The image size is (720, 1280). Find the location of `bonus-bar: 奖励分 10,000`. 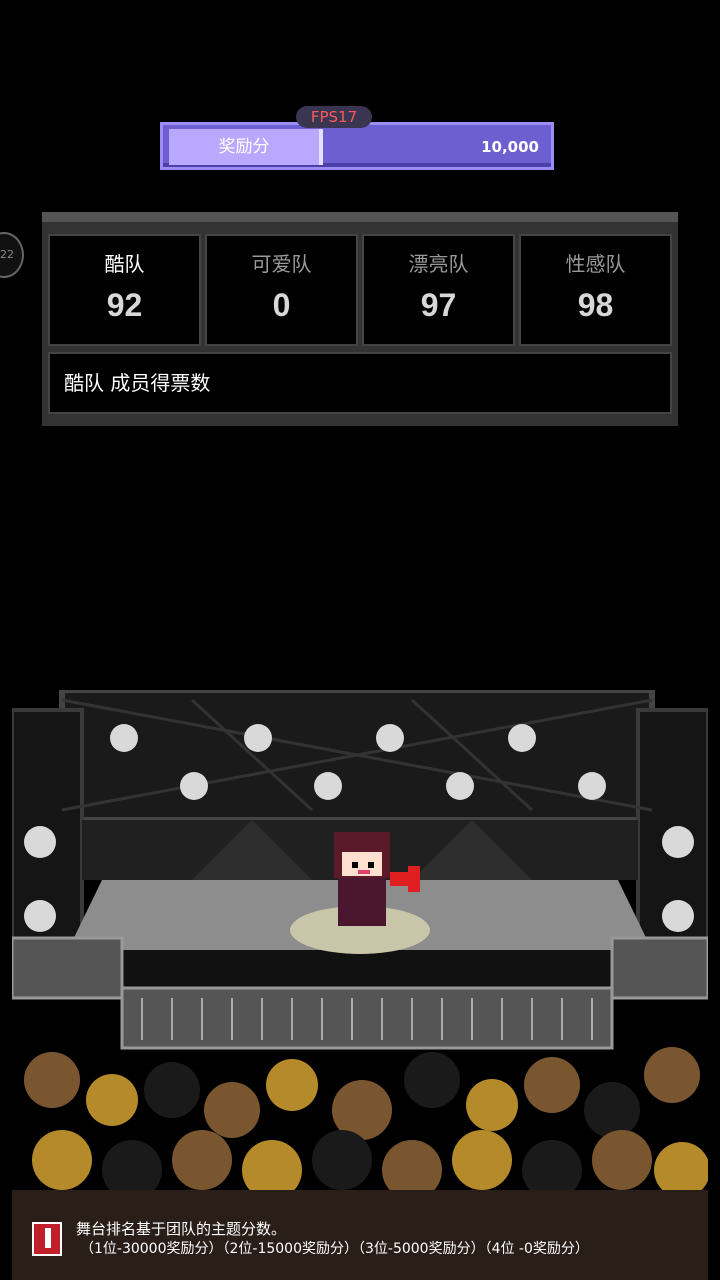

bonus-bar: 奖励分 10,000 is located at coordinates (357, 146).